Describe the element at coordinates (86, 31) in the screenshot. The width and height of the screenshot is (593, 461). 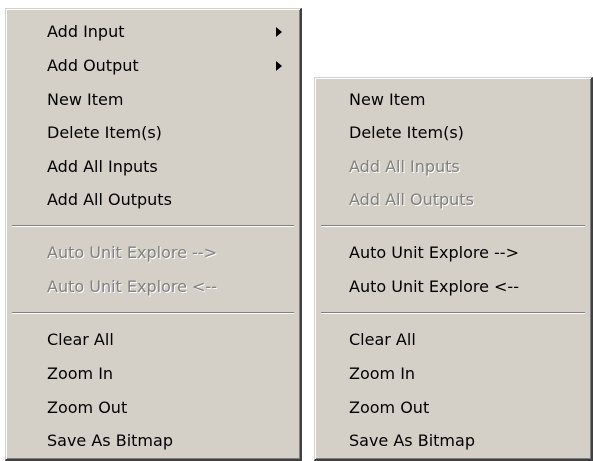
I see `menu-item-label: Add Input` at that location.